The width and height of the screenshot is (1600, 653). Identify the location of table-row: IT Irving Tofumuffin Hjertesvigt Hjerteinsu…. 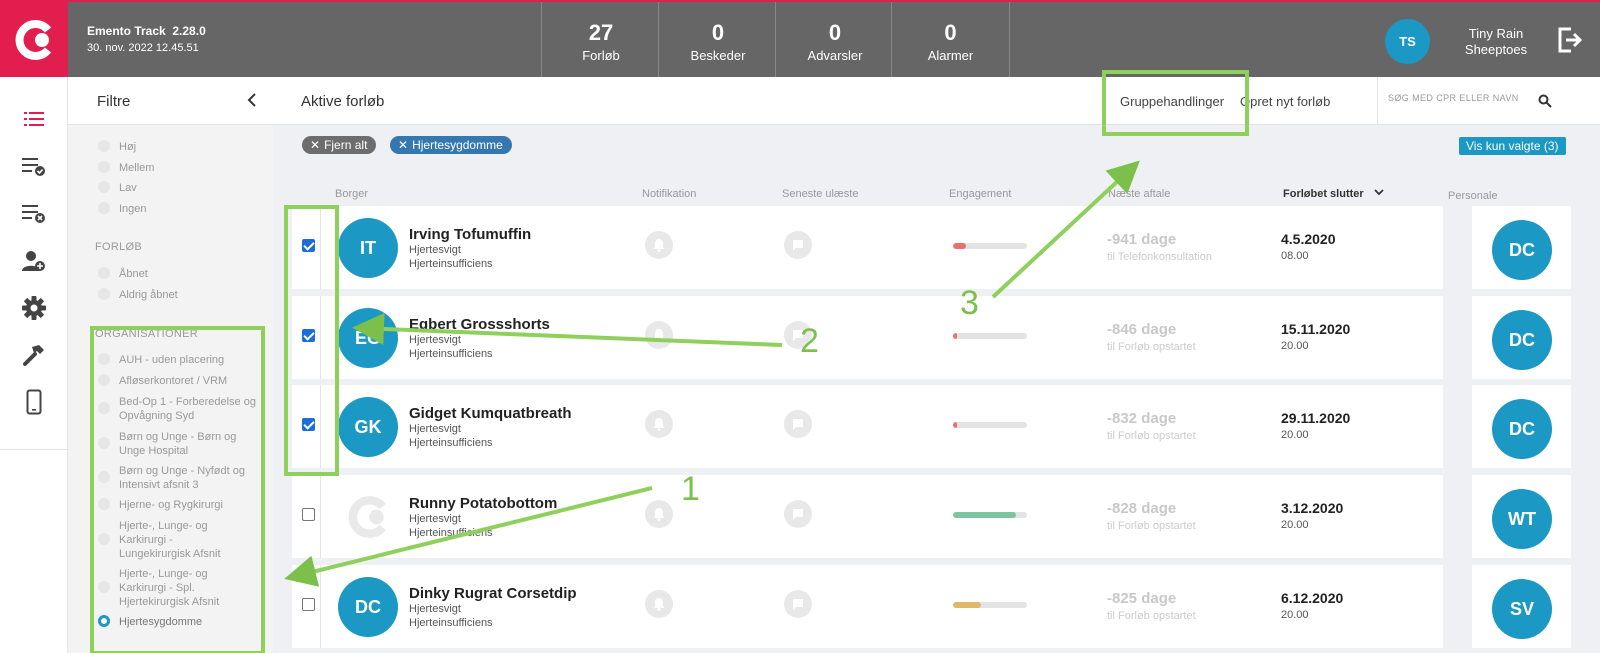
(867, 247).